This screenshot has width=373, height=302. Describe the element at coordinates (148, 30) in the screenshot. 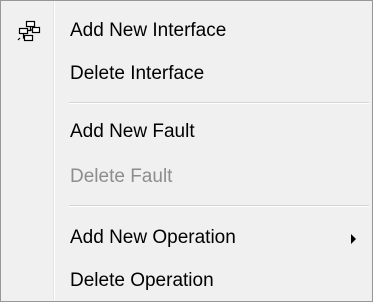

I see `menu-item-label: Add New Interface` at that location.